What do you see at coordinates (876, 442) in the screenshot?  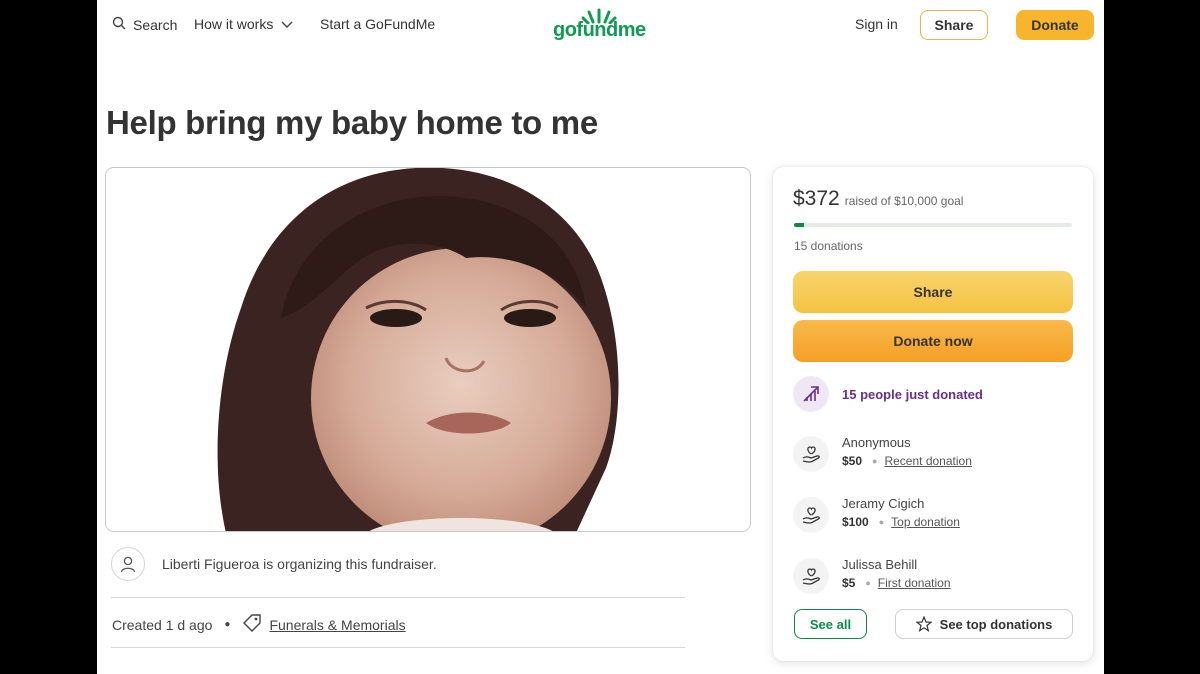 I see `donor-name: Anonymous` at bounding box center [876, 442].